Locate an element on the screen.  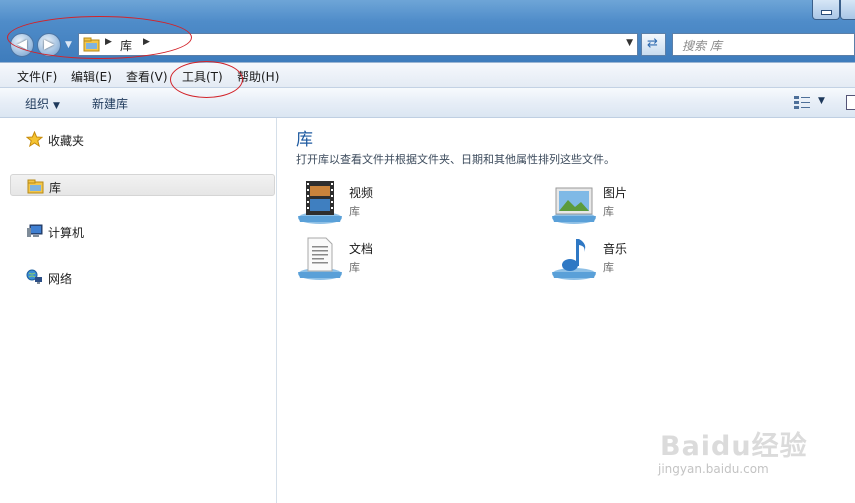
library-name: 文档 is located at coordinates (361, 249).